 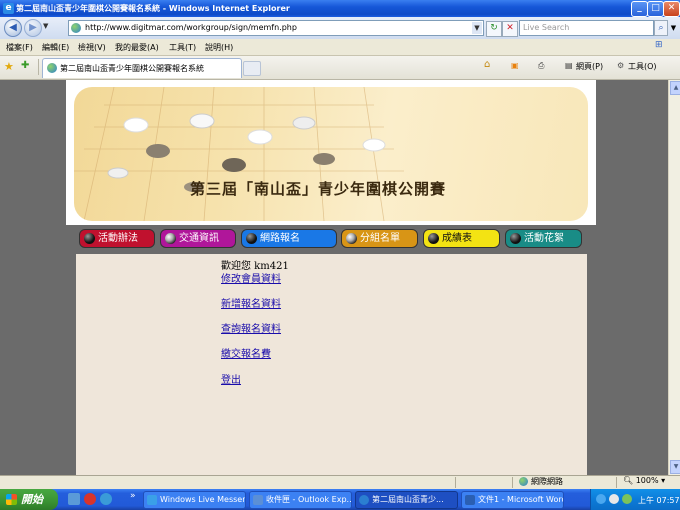 What do you see at coordinates (663, 480) in the screenshot?
I see `zoom-dropdown-icon: ▾` at bounding box center [663, 480].